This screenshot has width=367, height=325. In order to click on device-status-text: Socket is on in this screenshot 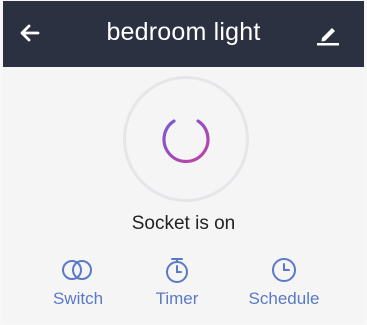, I will do `click(183, 223)`.